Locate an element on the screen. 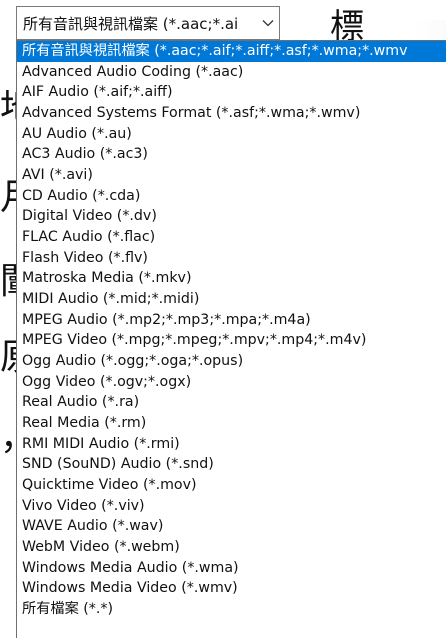 This screenshot has height=638, width=446. dropdown-option: Flash Video (*.flv) is located at coordinates (231, 258).